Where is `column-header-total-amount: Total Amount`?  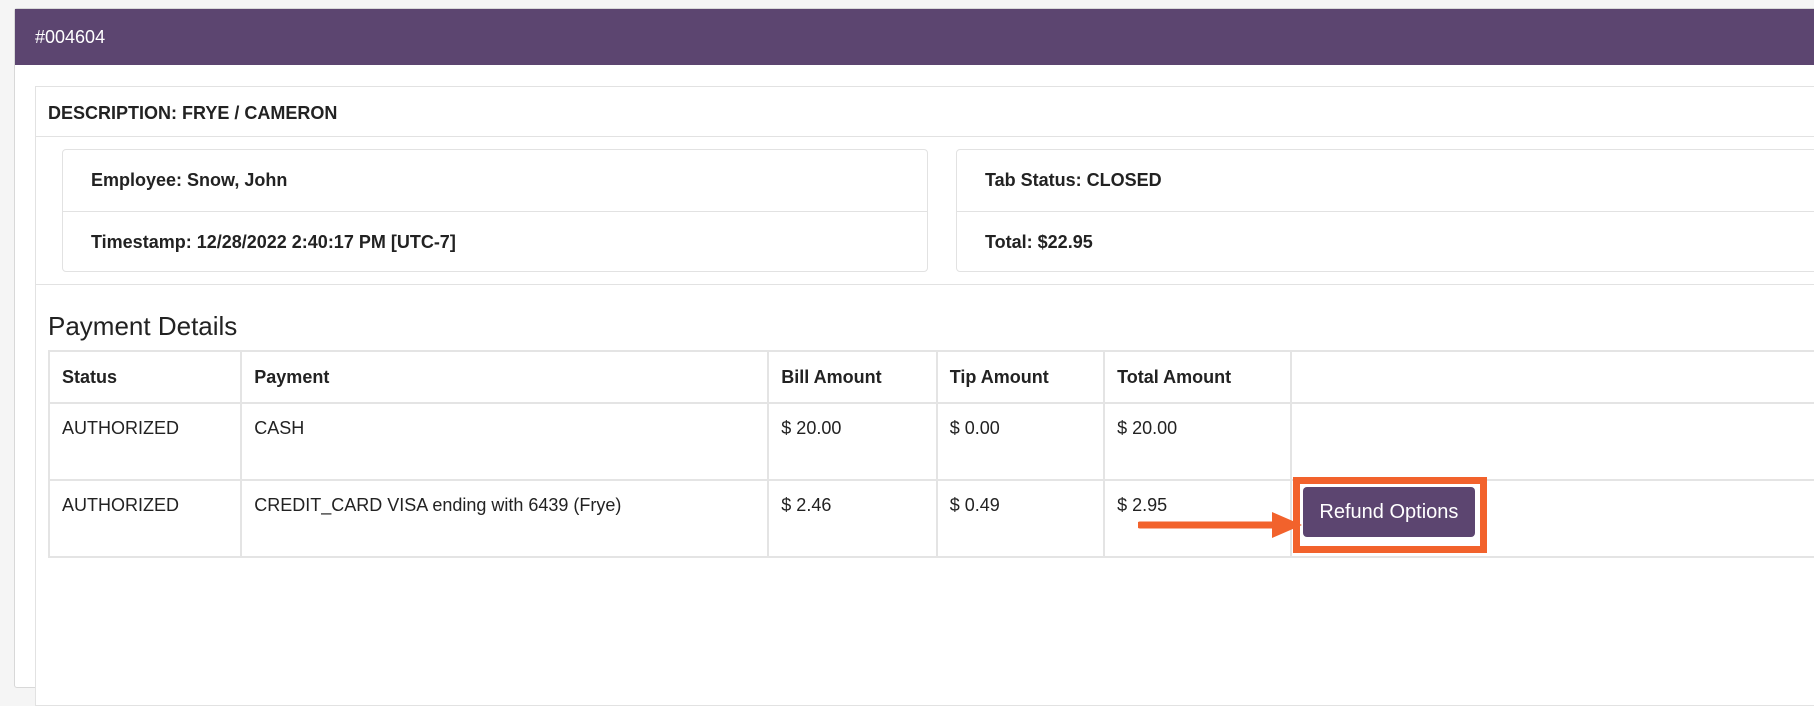
column-header-total-amount: Total Amount is located at coordinates (1197, 377).